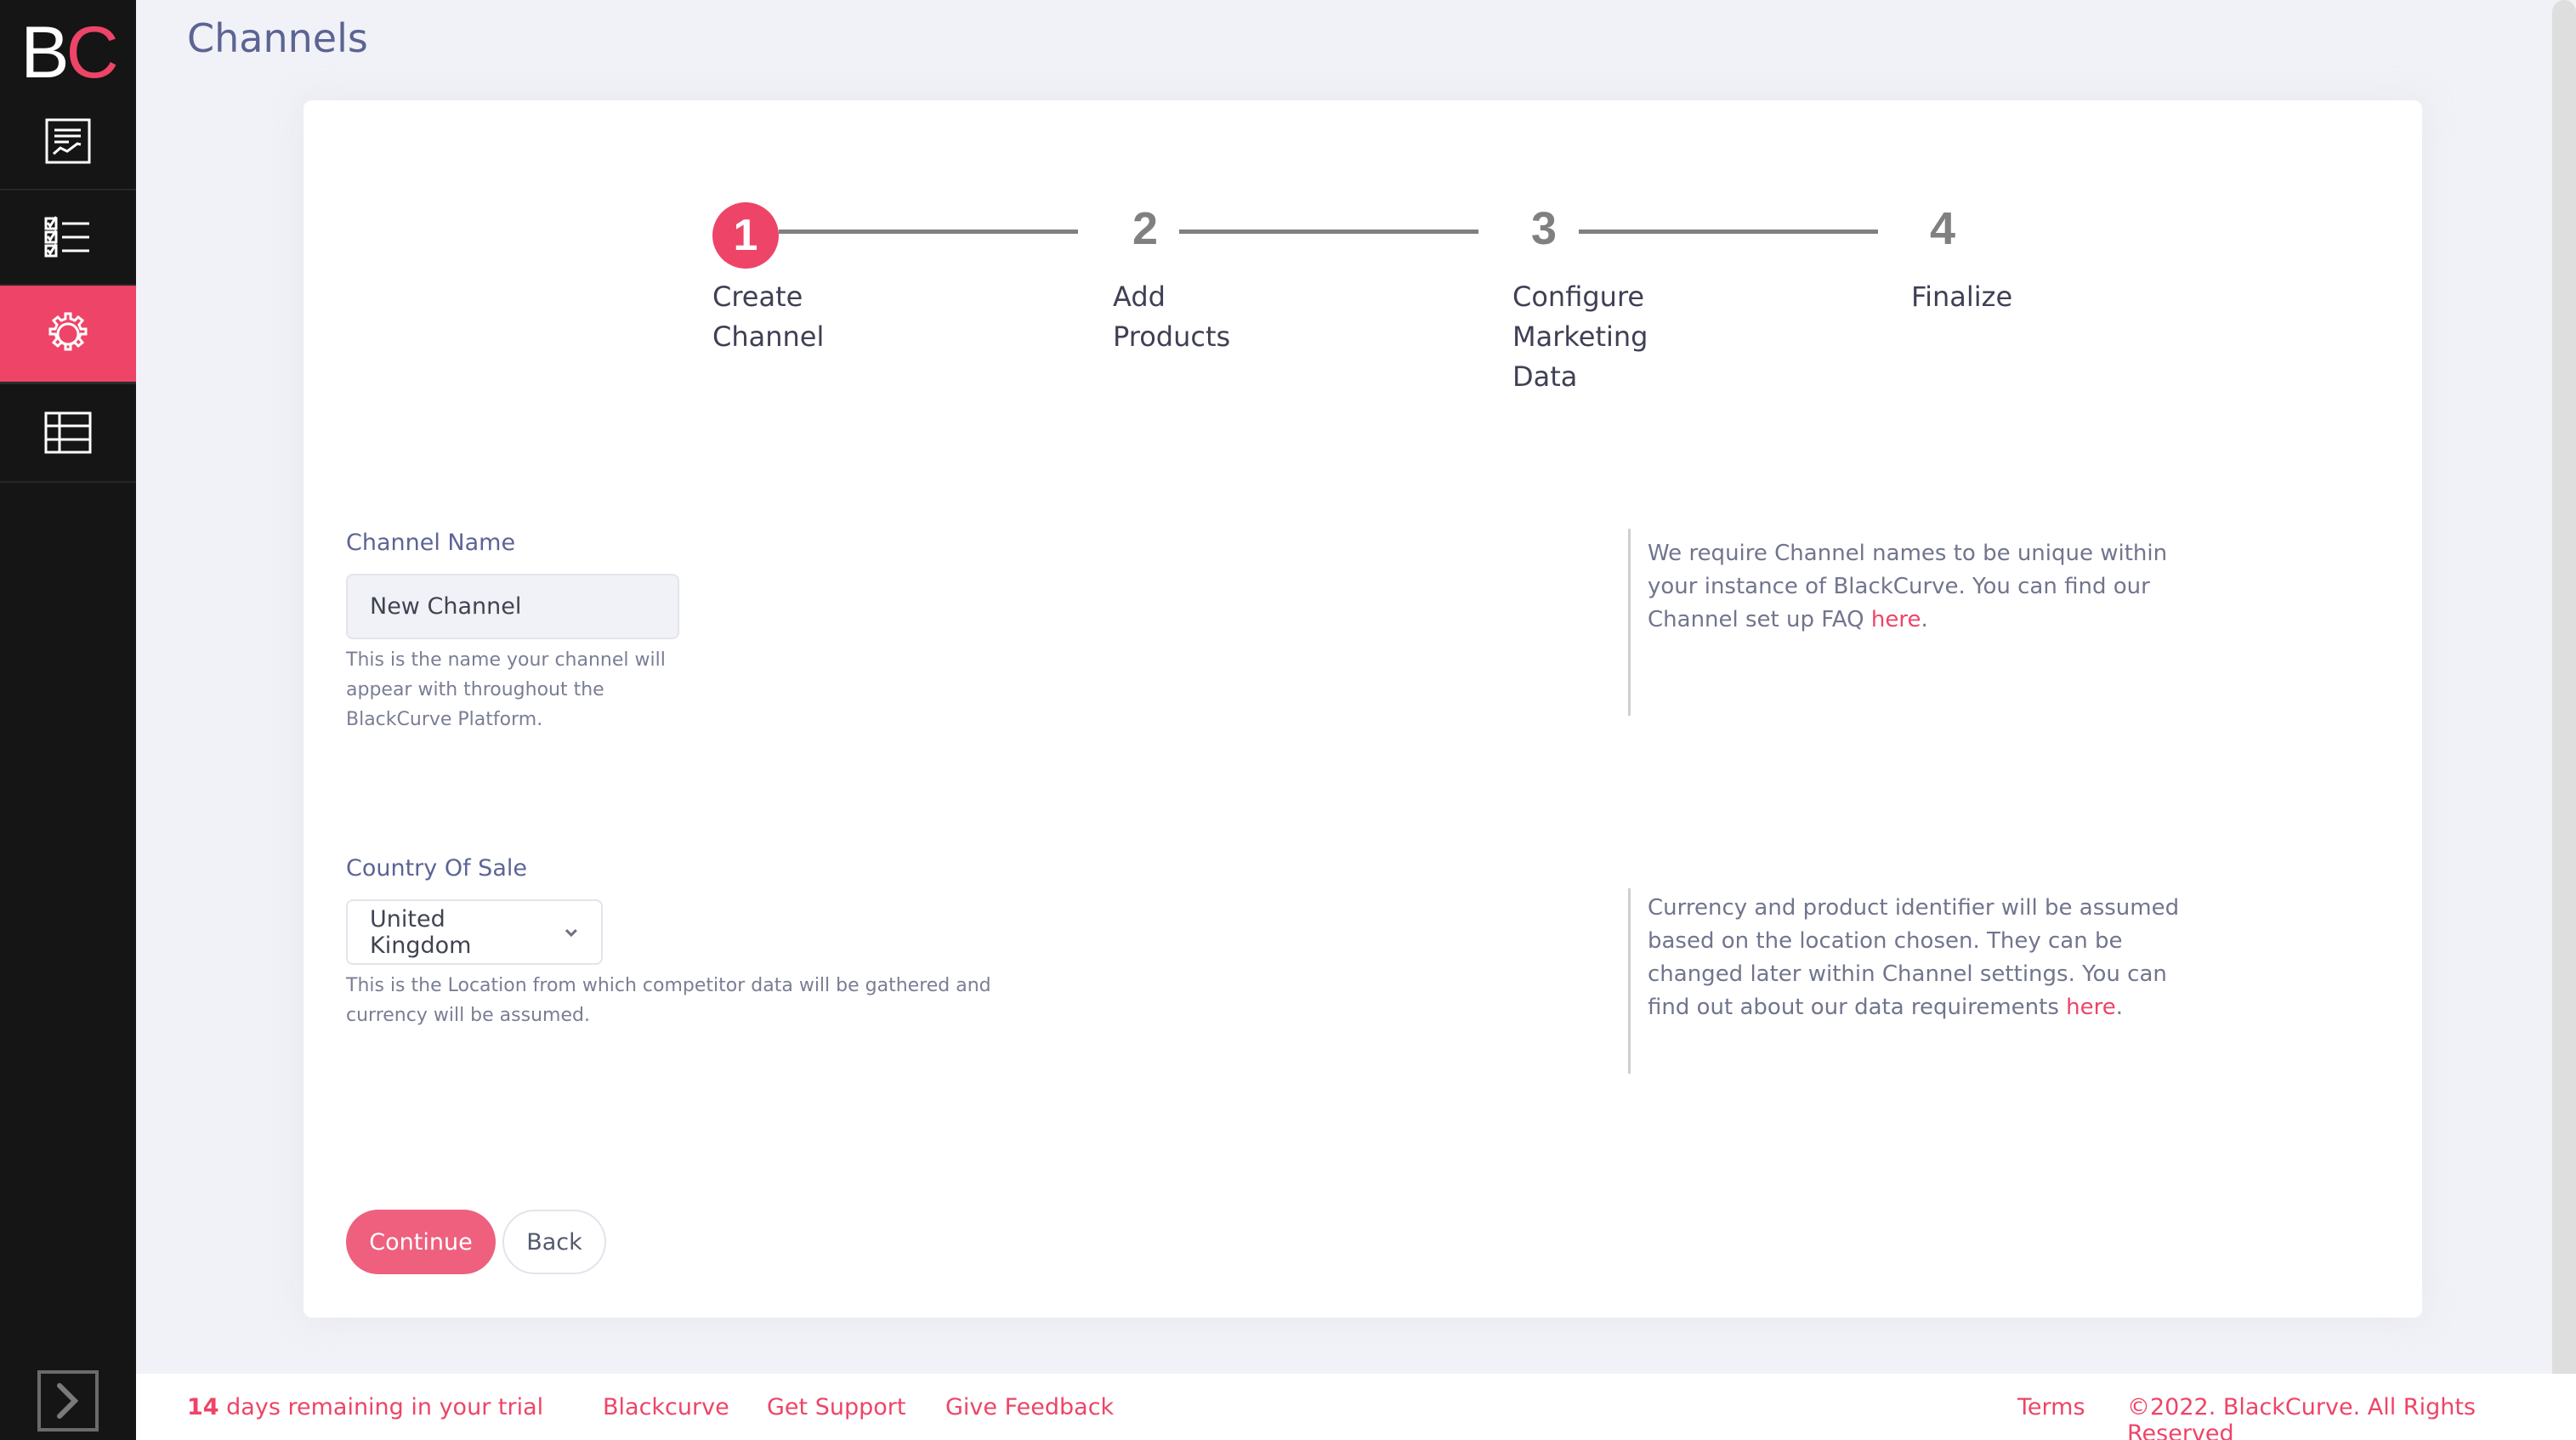  What do you see at coordinates (571, 932) in the screenshot?
I see `chevron-down-icon` at bounding box center [571, 932].